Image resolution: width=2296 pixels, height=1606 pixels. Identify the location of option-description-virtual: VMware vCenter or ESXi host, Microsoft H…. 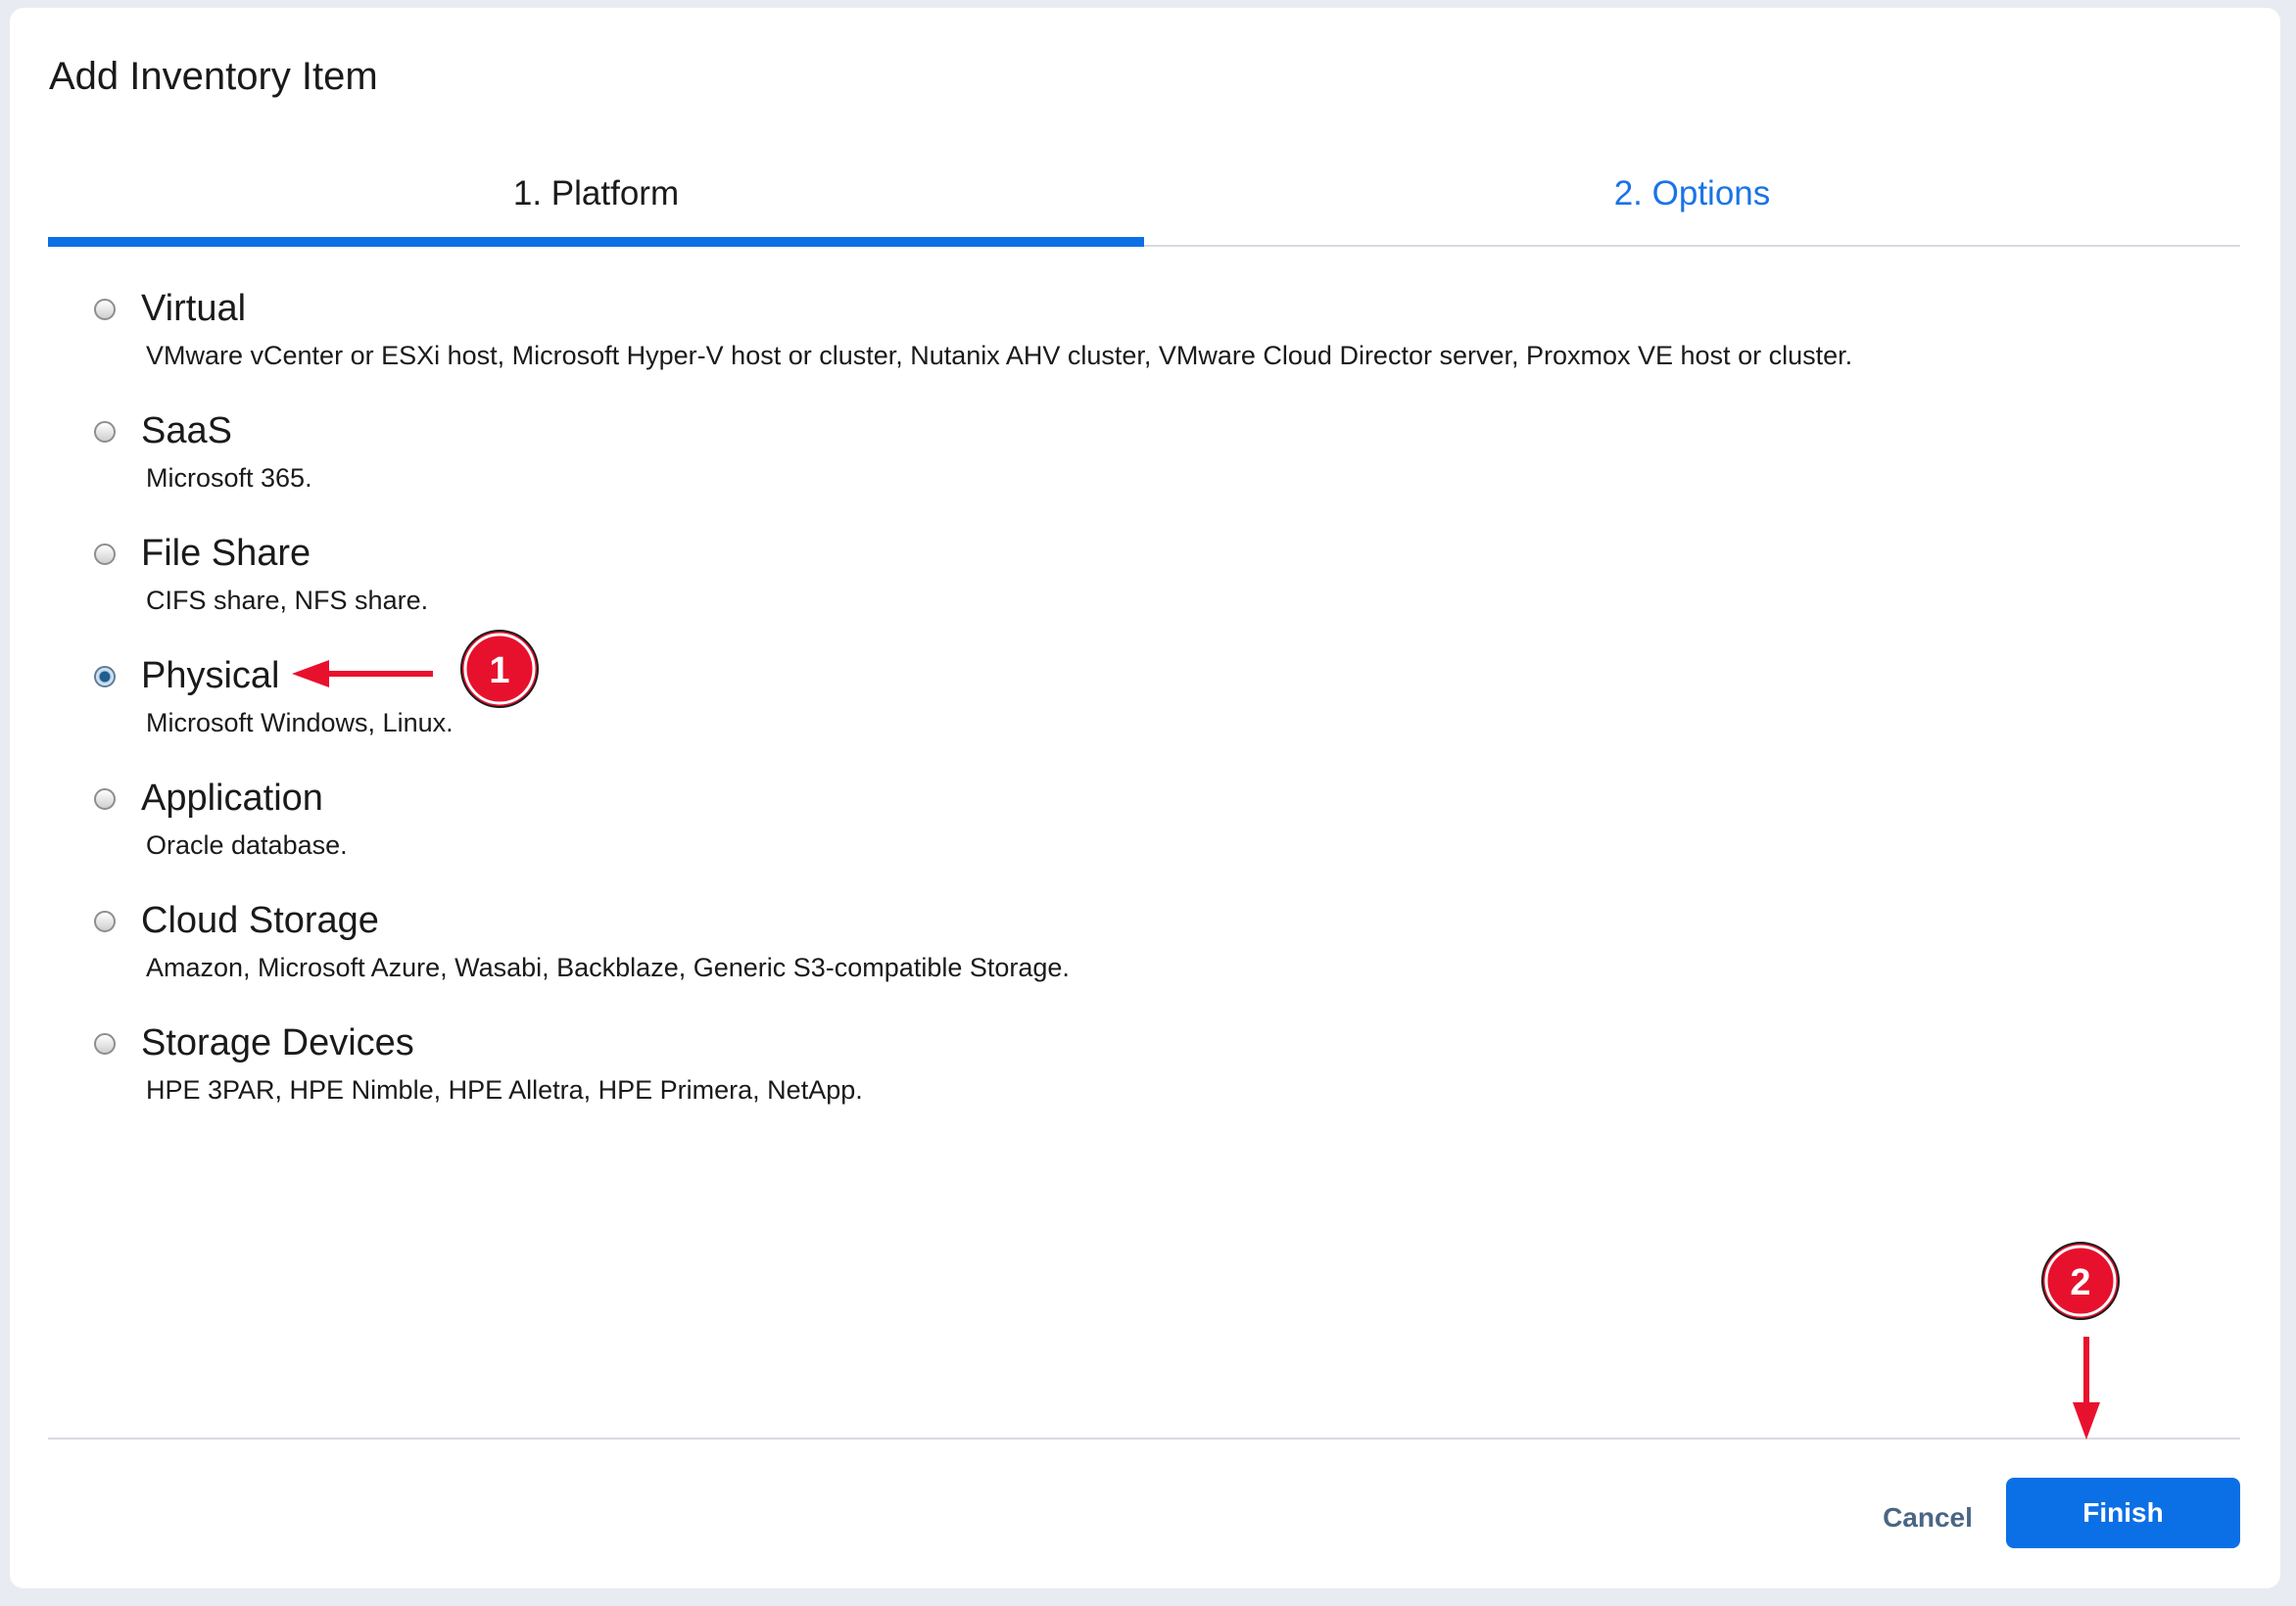
(1000, 356).